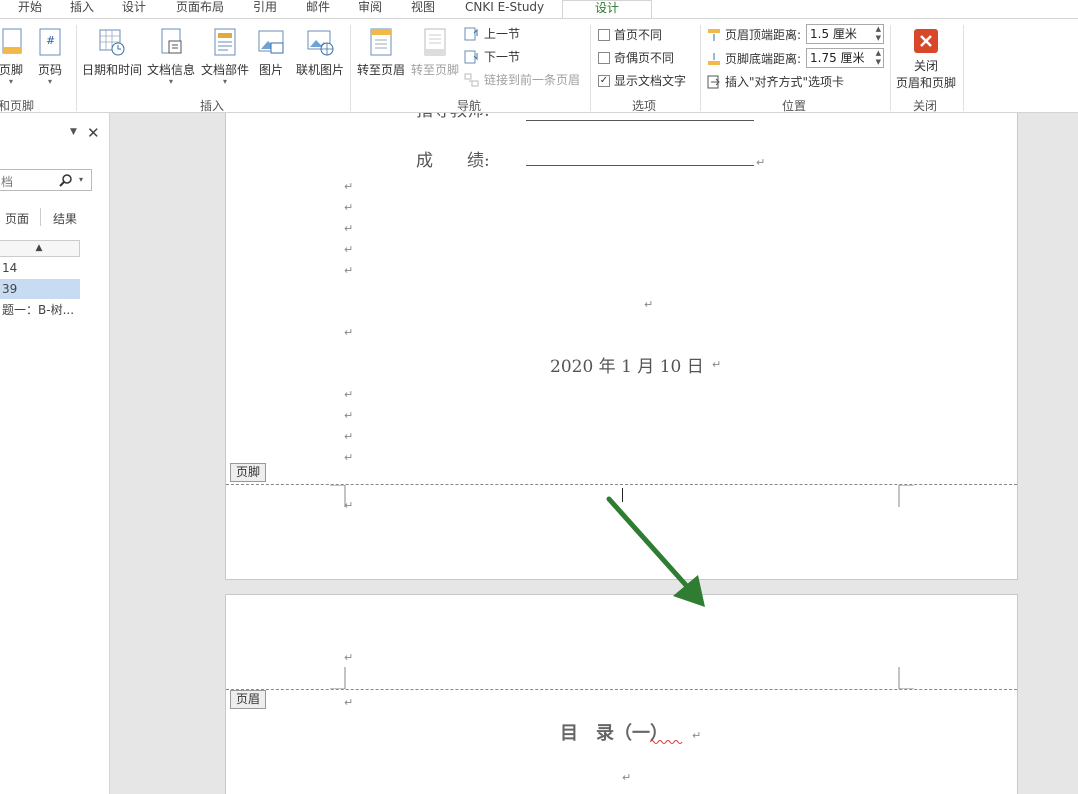  I want to click on footer-bottom-spinner: 1.75 厘米 ▲ ▼, so click(845, 58).